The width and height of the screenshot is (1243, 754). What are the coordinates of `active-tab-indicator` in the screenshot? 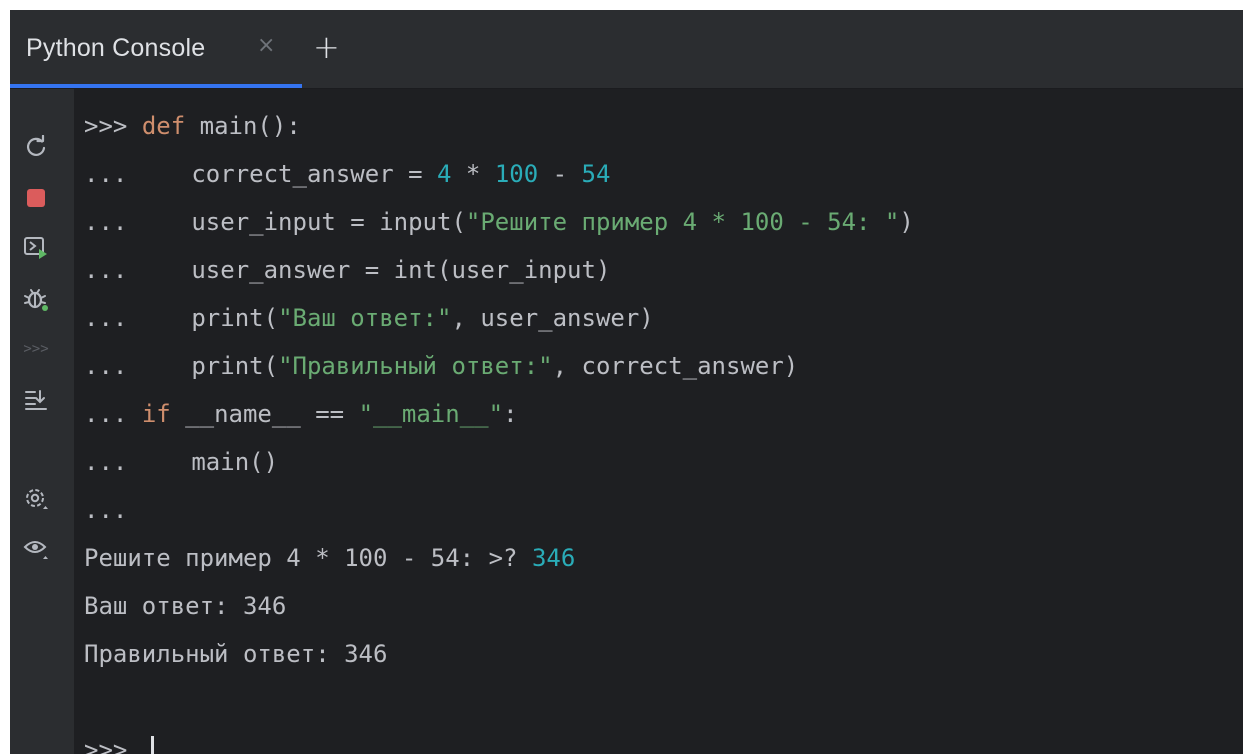 It's located at (156, 86).